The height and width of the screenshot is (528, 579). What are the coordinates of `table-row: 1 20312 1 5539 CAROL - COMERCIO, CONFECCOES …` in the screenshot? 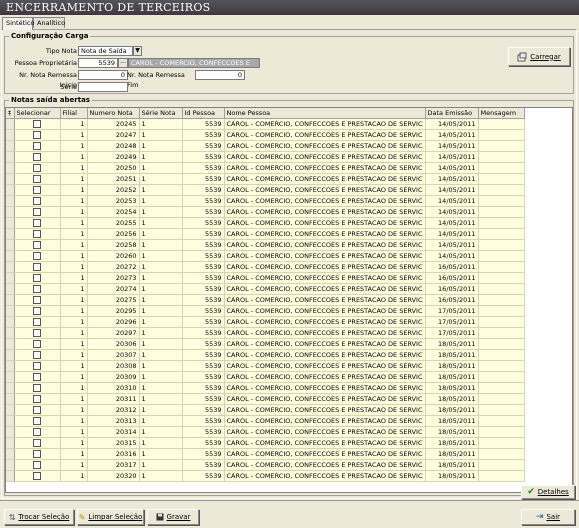 It's located at (265, 410).